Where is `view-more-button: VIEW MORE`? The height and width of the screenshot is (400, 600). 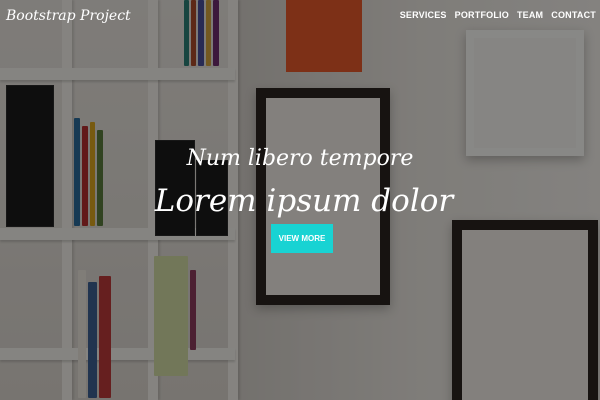 view-more-button: VIEW MORE is located at coordinates (302, 238).